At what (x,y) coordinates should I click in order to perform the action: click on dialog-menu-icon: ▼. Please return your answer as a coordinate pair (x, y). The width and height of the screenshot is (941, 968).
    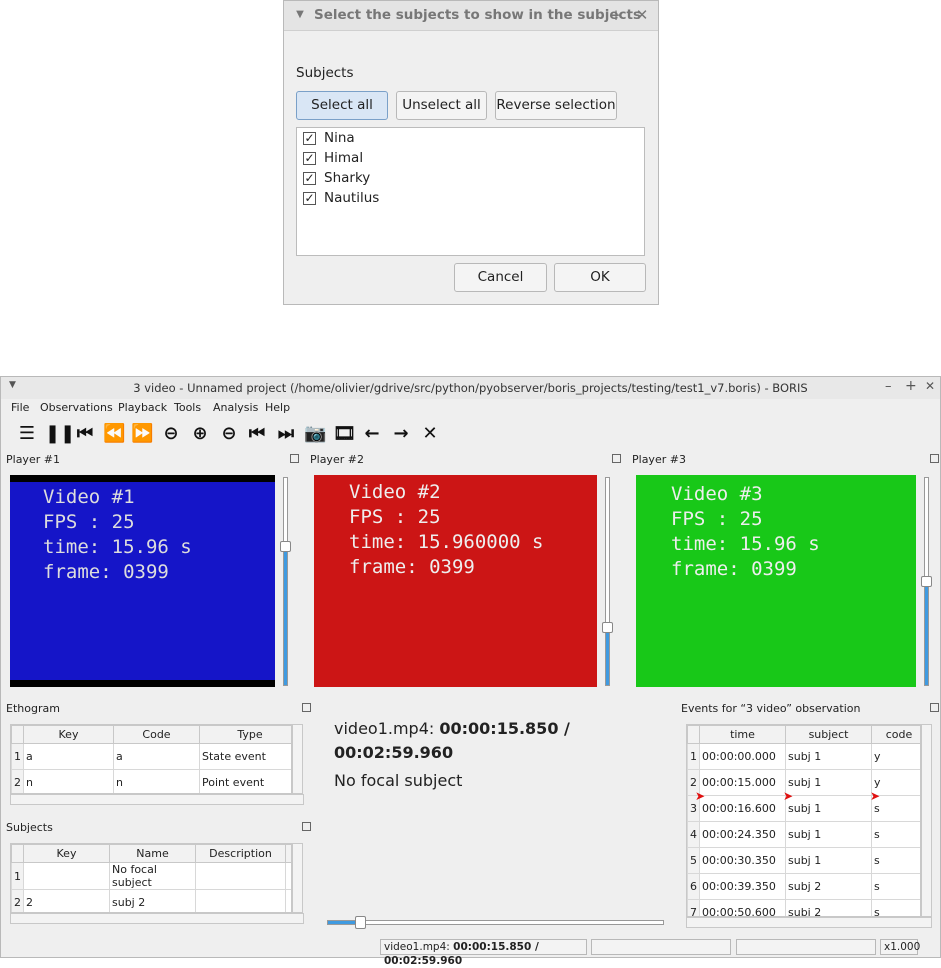
    Looking at the image, I should click on (300, 15).